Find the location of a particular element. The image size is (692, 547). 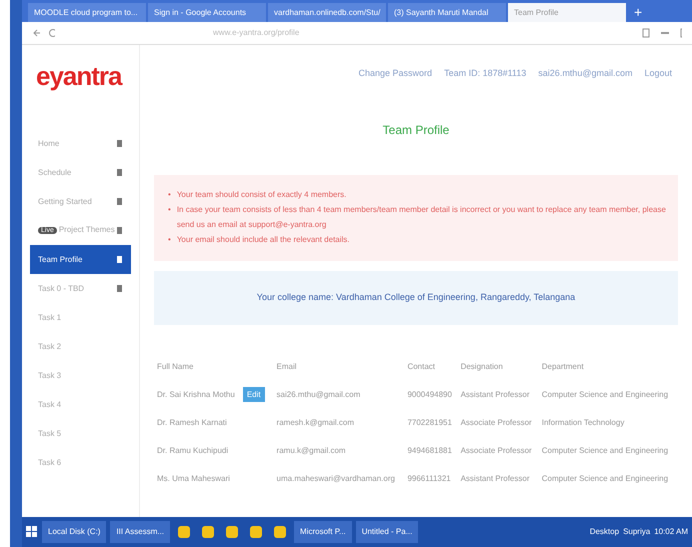

browser-tab: Sign in - Google Accounts is located at coordinates (207, 12).